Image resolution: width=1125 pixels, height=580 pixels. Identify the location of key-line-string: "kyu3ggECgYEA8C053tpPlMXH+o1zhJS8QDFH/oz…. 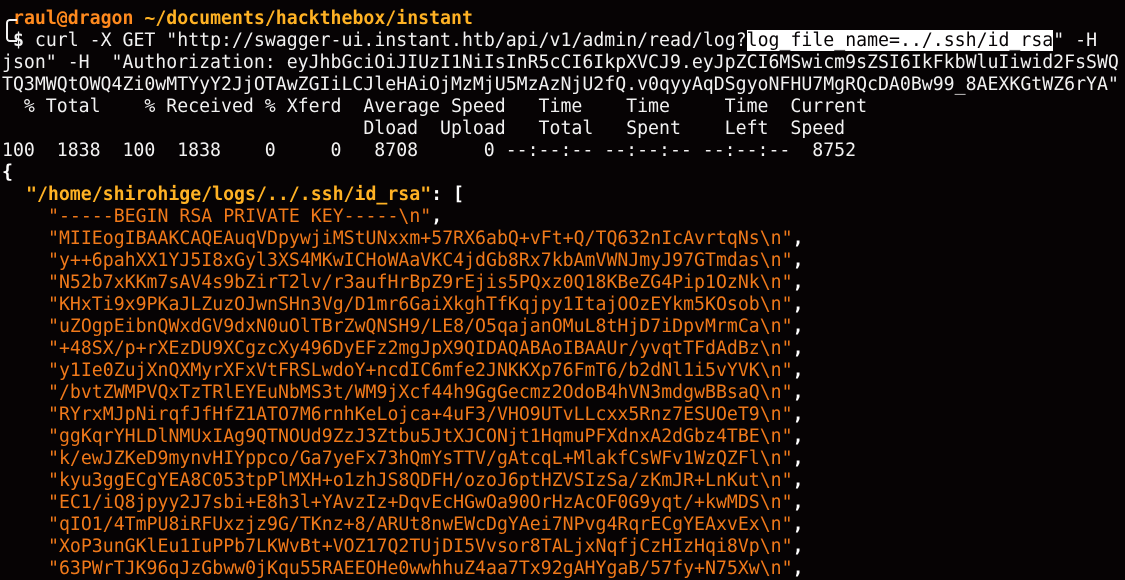
(420, 480).